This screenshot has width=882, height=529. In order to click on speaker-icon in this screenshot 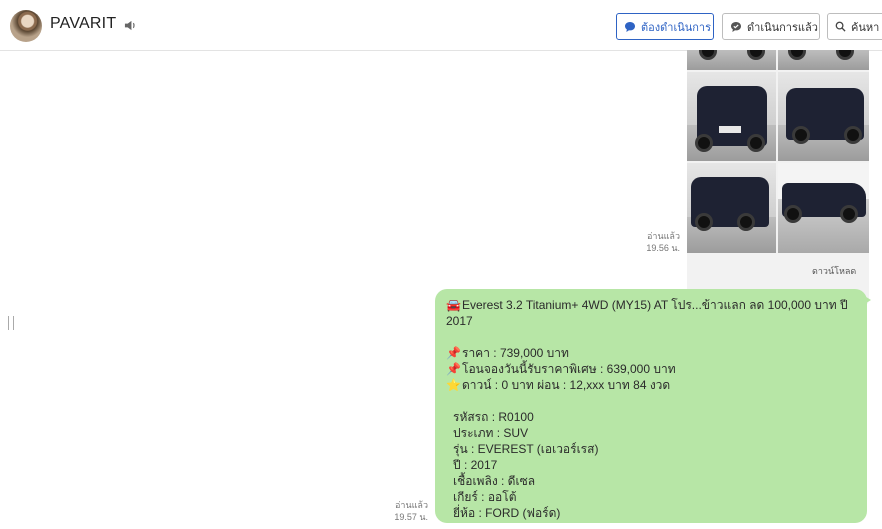, I will do `click(130, 25)`.